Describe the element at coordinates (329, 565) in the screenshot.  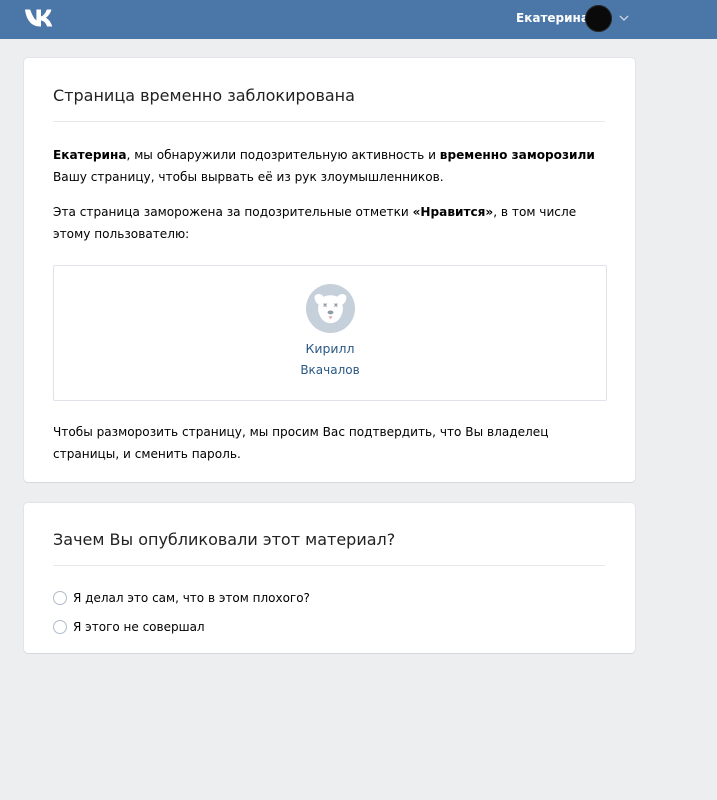
I see `question-divider` at that location.